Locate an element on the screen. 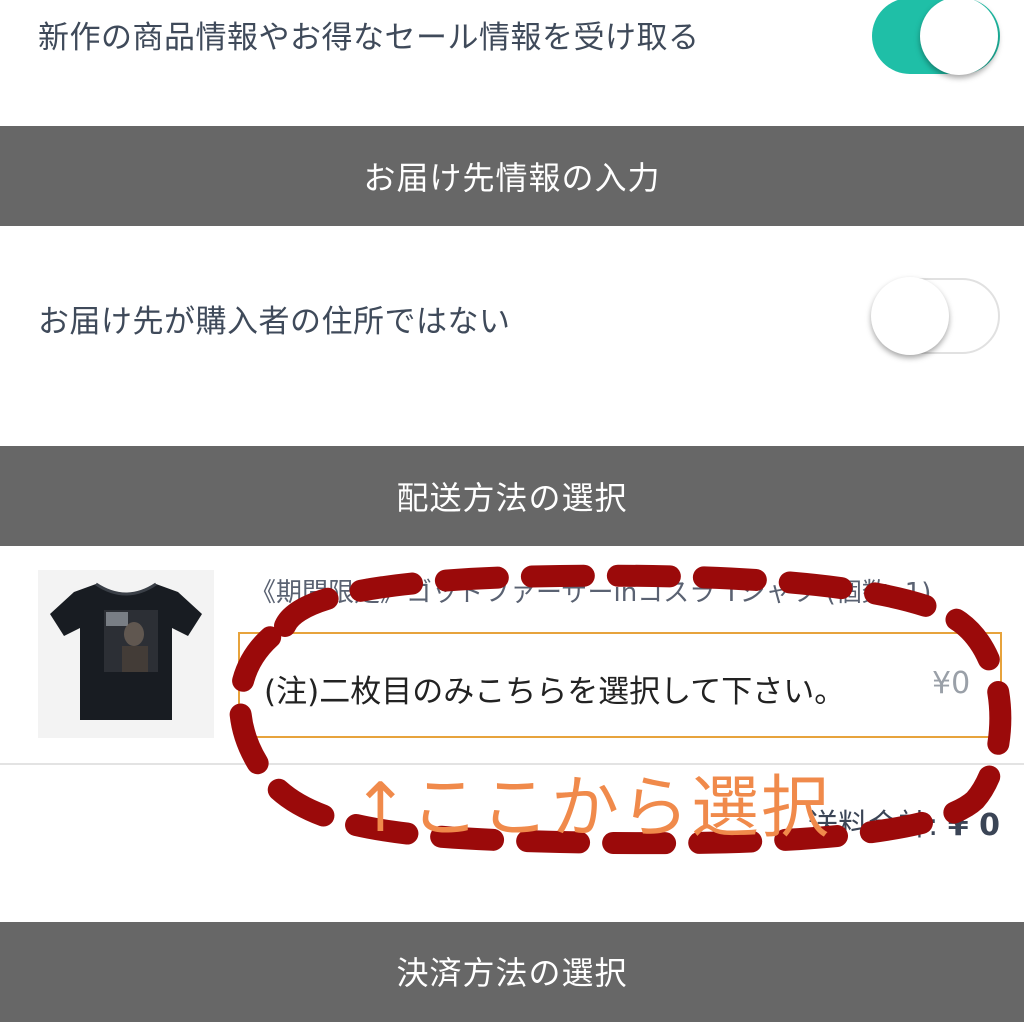 Image resolution: width=1024 pixels, height=1022 pixels. shipping-method-select: (注)二枚目のみこちらを選択して下さい。 ¥0 is located at coordinates (620, 685).